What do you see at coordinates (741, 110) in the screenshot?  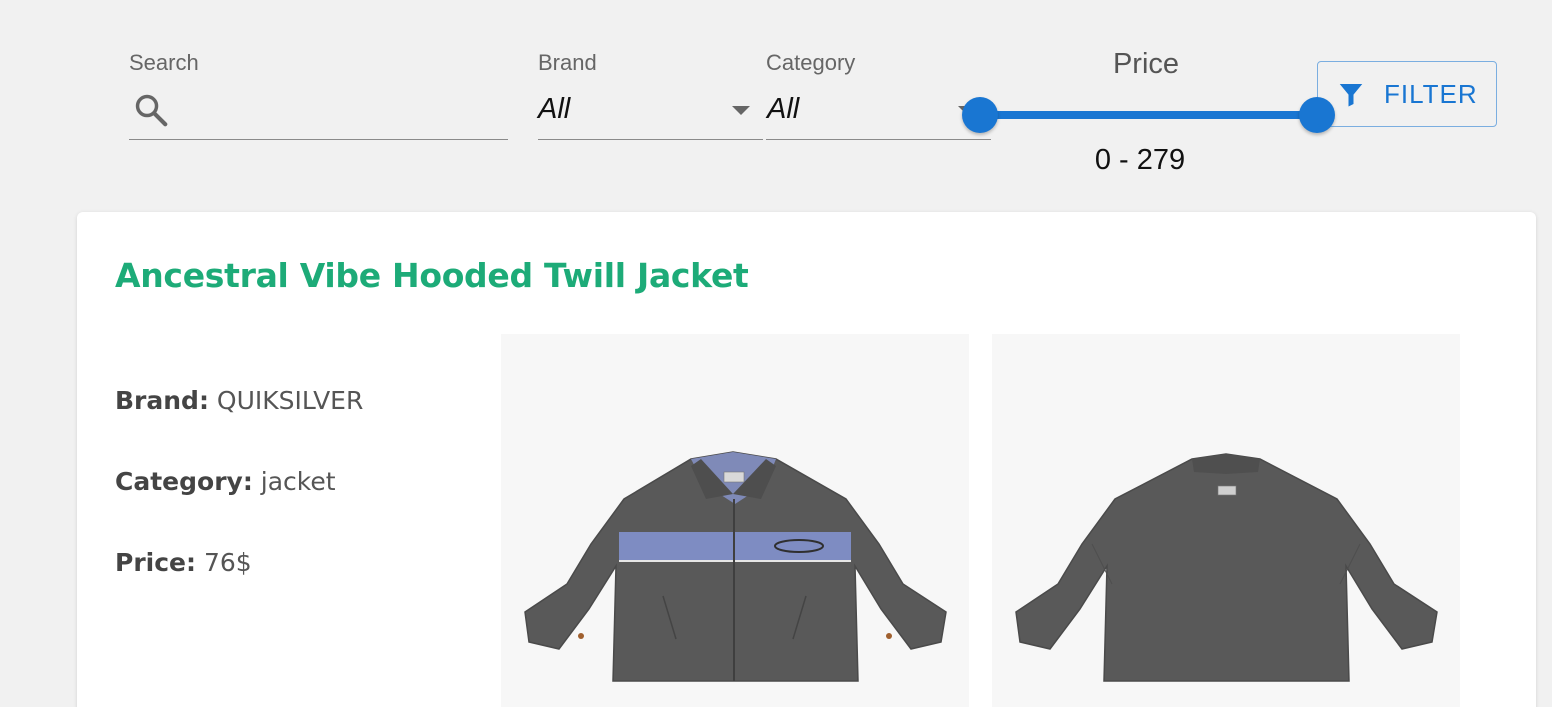 I see `chevron-down-icon` at bounding box center [741, 110].